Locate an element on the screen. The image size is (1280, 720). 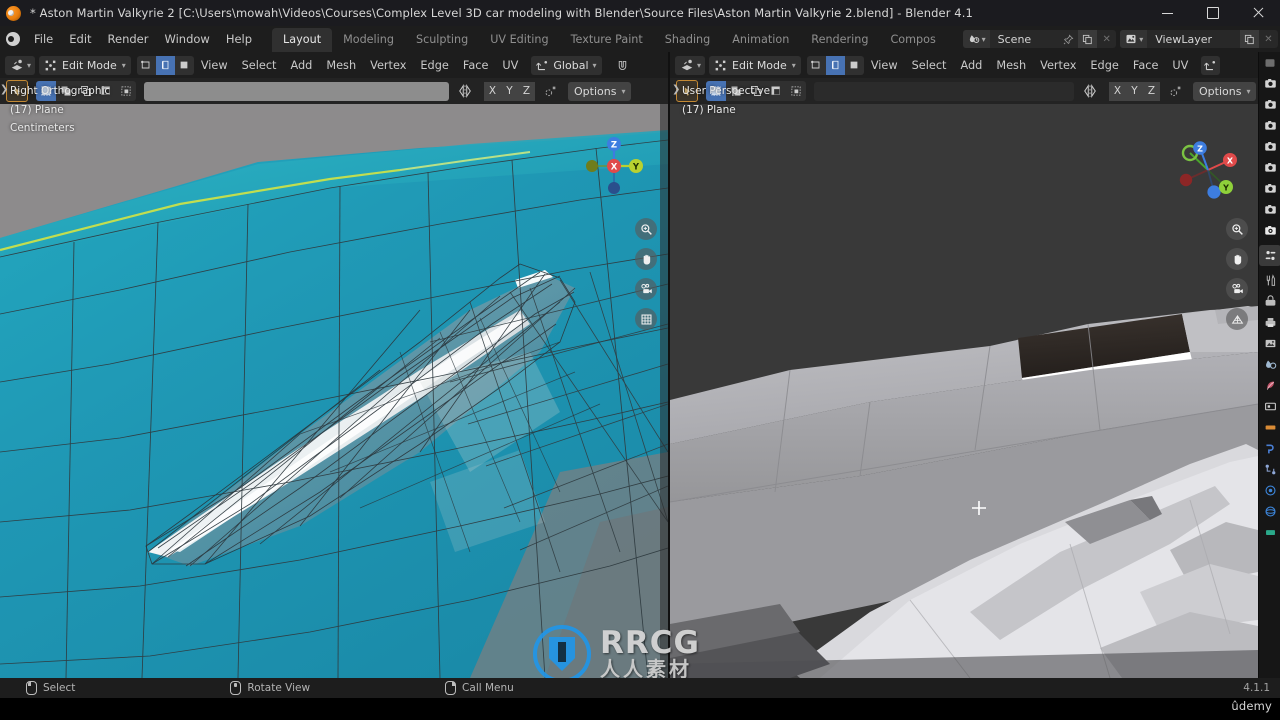
viewport-left-menu-mesh: Mesh is located at coordinates (341, 65).